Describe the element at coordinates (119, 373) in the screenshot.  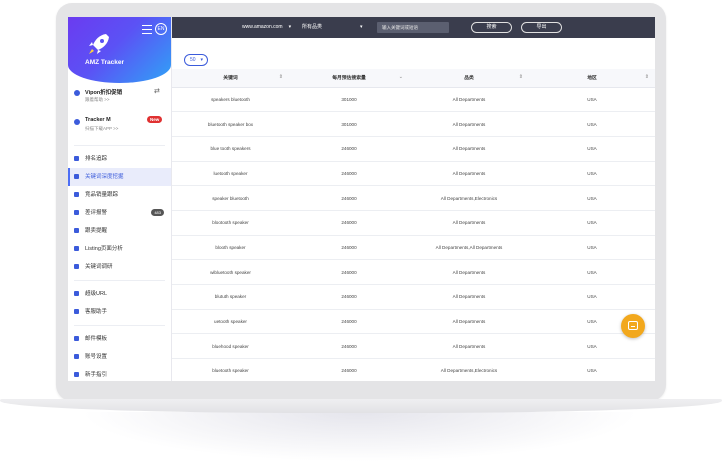
I see `sidebar-item: 新手指引` at that location.